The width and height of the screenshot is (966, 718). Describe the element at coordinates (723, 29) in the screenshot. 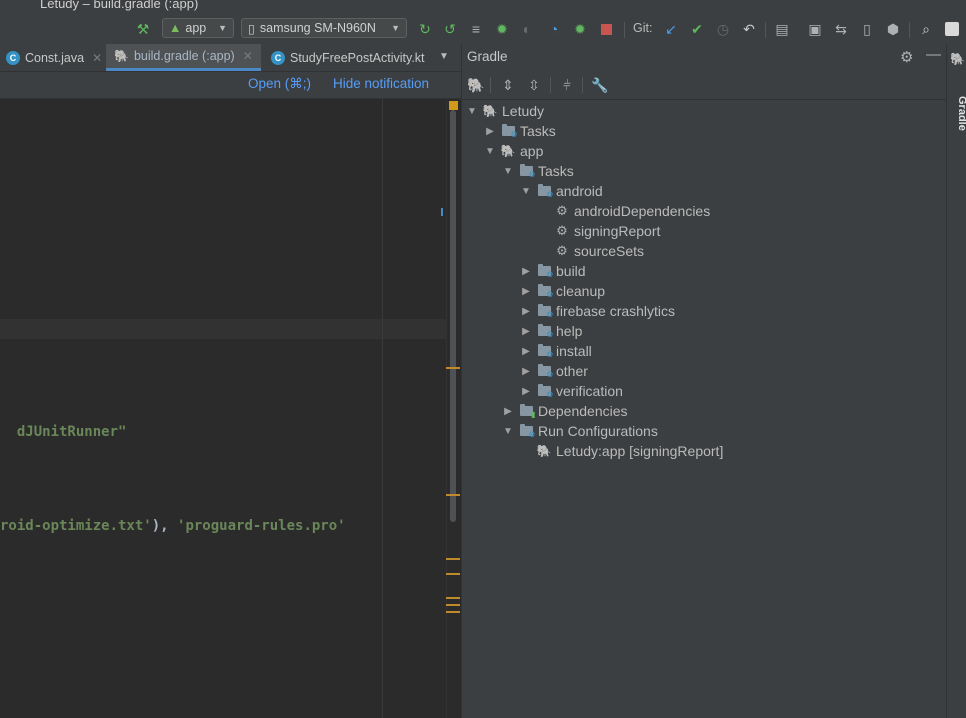

I see `git-history-icon: ◷` at that location.